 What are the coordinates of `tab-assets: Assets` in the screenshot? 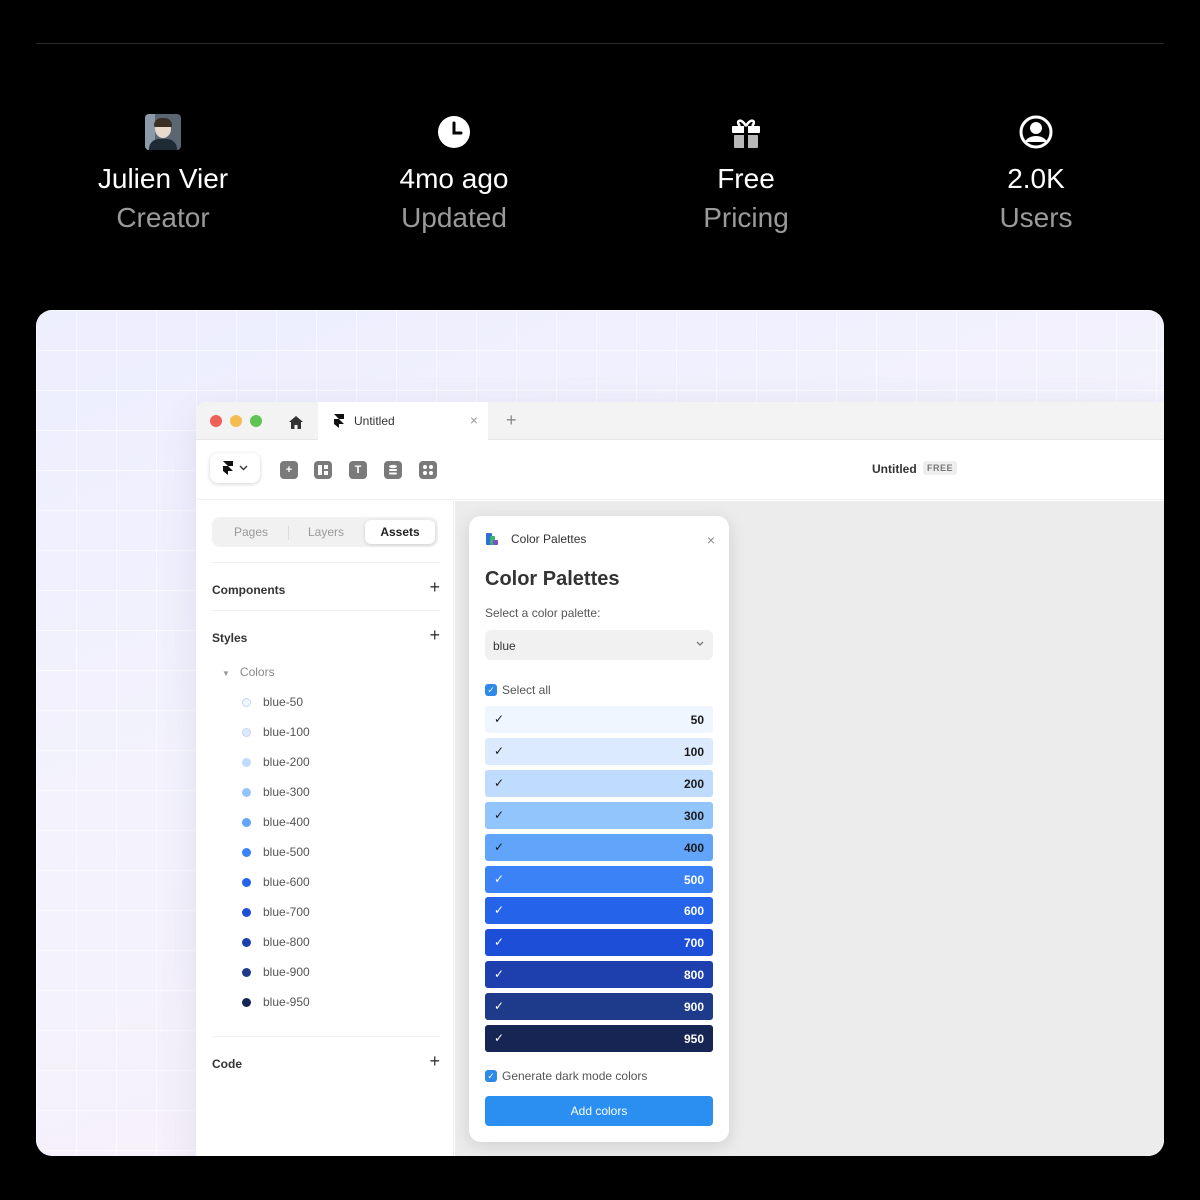 It's located at (400, 532).